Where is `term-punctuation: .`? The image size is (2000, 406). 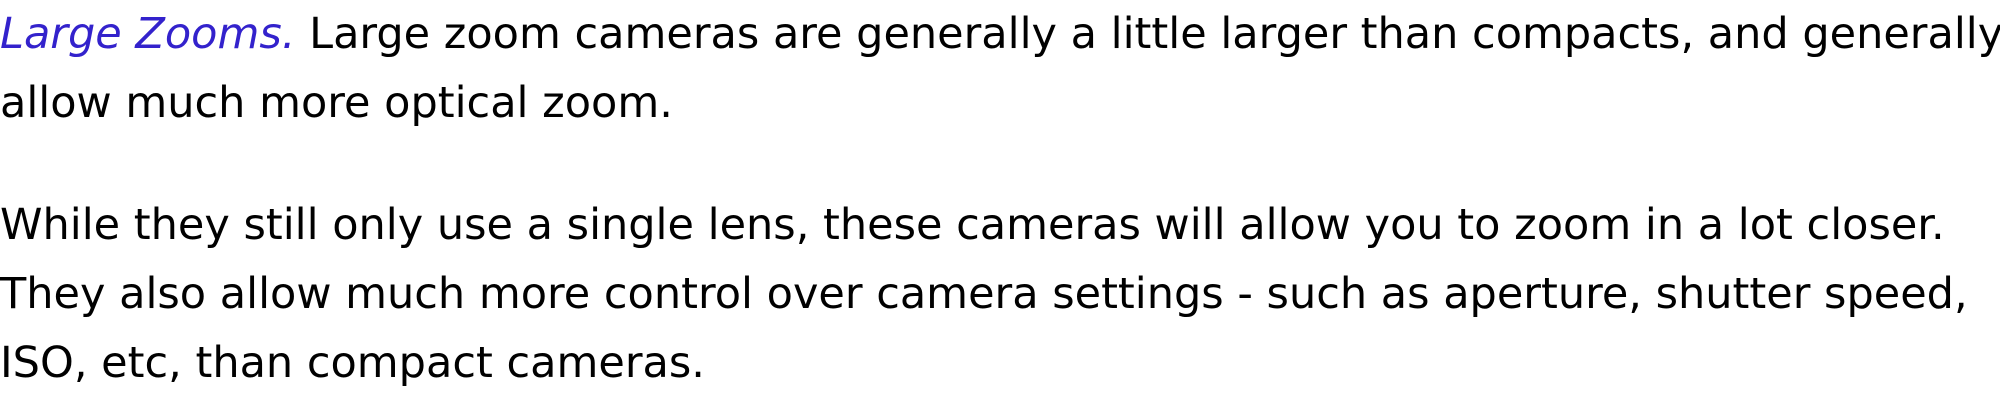
term-punctuation: . is located at coordinates (288, 34).